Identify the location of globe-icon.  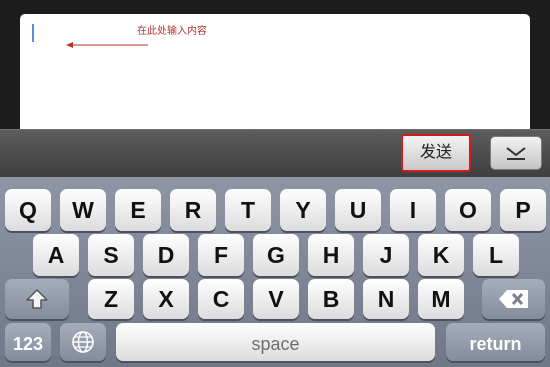
(83, 342).